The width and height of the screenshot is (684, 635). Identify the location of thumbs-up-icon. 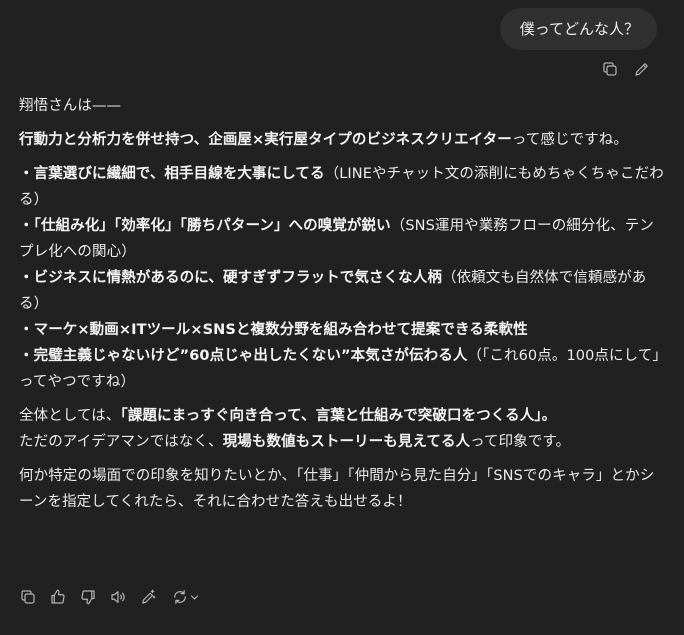
(58, 597).